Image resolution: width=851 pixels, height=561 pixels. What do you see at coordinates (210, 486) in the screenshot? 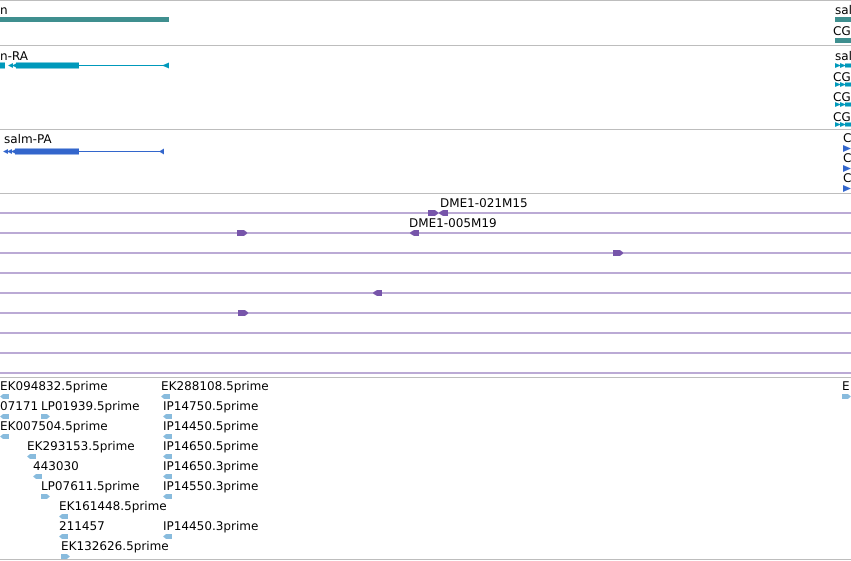
I see `feature-label: IP14550.3prime` at bounding box center [210, 486].